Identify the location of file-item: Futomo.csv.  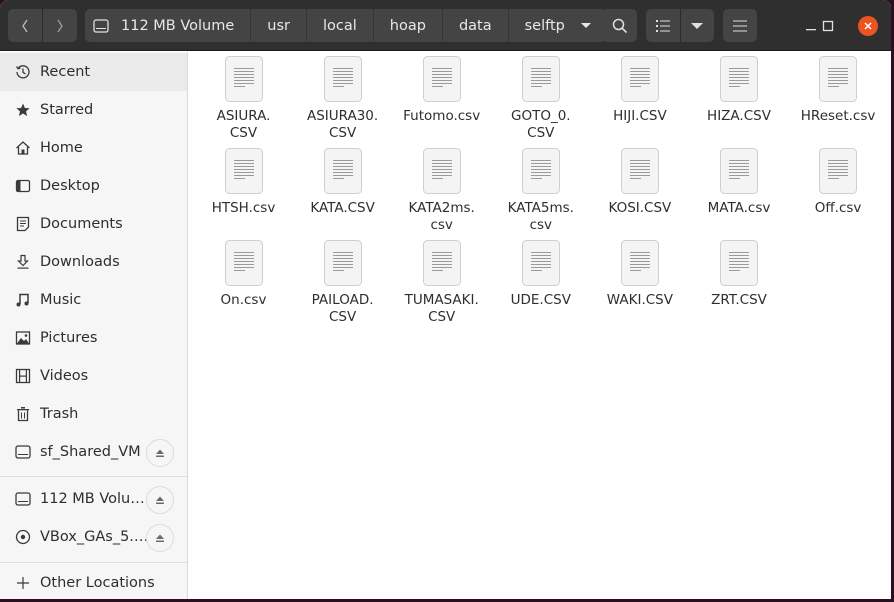
(441, 90).